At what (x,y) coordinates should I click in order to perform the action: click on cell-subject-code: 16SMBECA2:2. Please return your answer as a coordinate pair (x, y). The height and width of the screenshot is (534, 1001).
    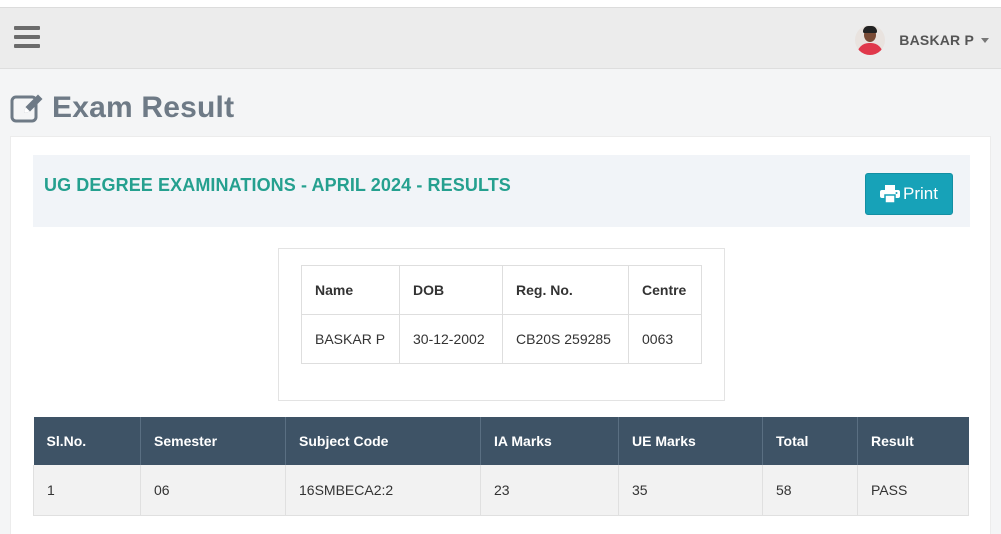
    Looking at the image, I should click on (383, 490).